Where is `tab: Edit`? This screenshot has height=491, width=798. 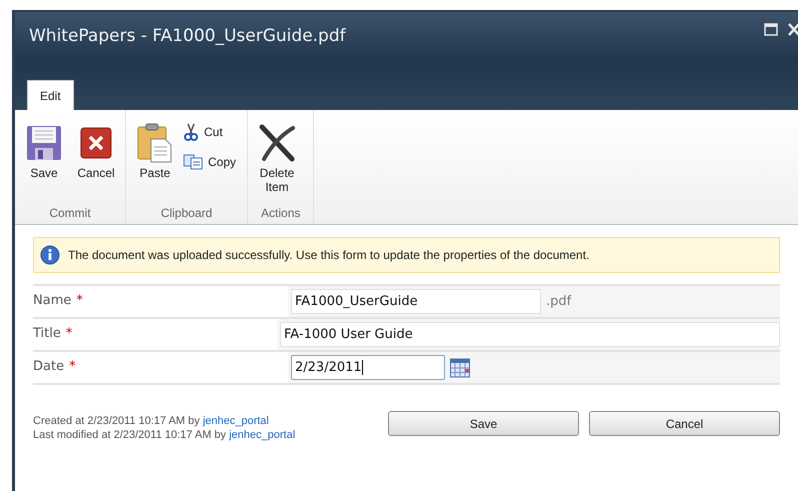 tab: Edit is located at coordinates (50, 95).